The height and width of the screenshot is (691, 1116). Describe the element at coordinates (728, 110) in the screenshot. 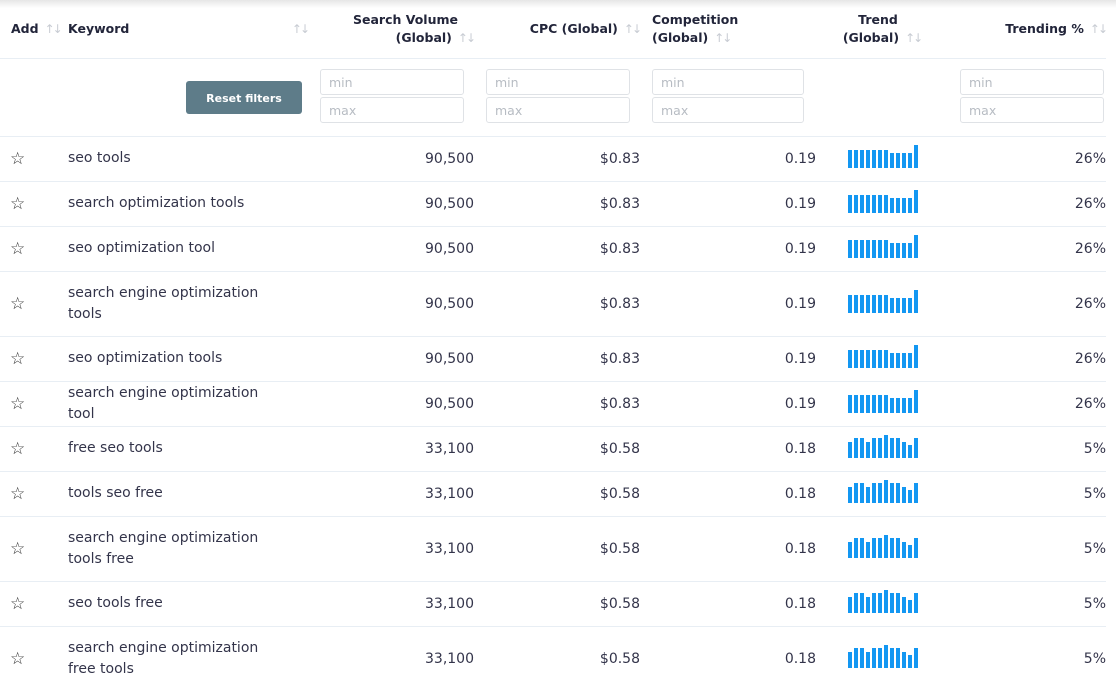

I see `competition-max-input` at that location.